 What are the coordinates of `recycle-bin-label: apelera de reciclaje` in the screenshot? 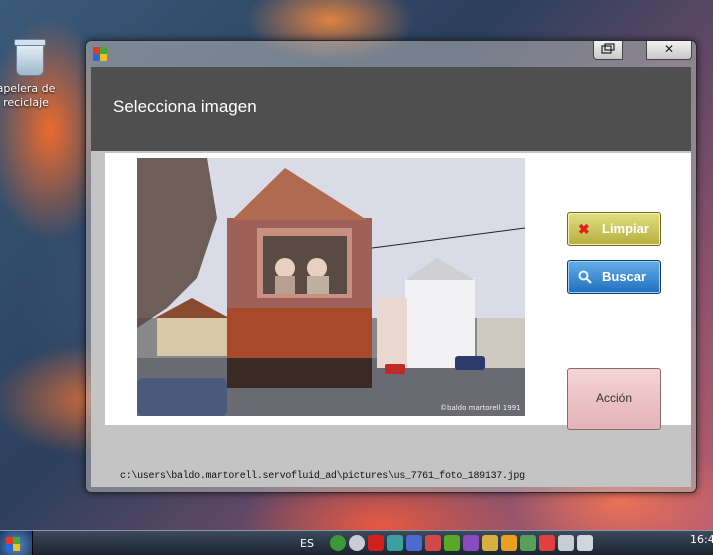 It's located at (30, 96).